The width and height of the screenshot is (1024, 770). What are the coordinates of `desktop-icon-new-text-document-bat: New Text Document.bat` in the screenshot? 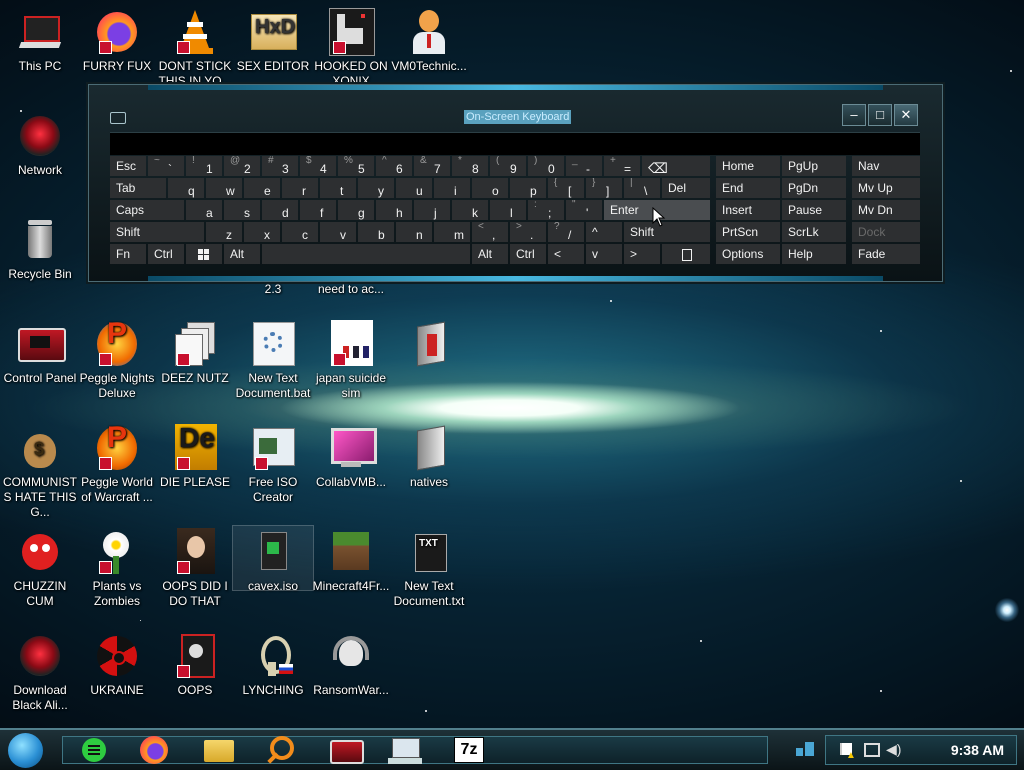 It's located at (273, 360).